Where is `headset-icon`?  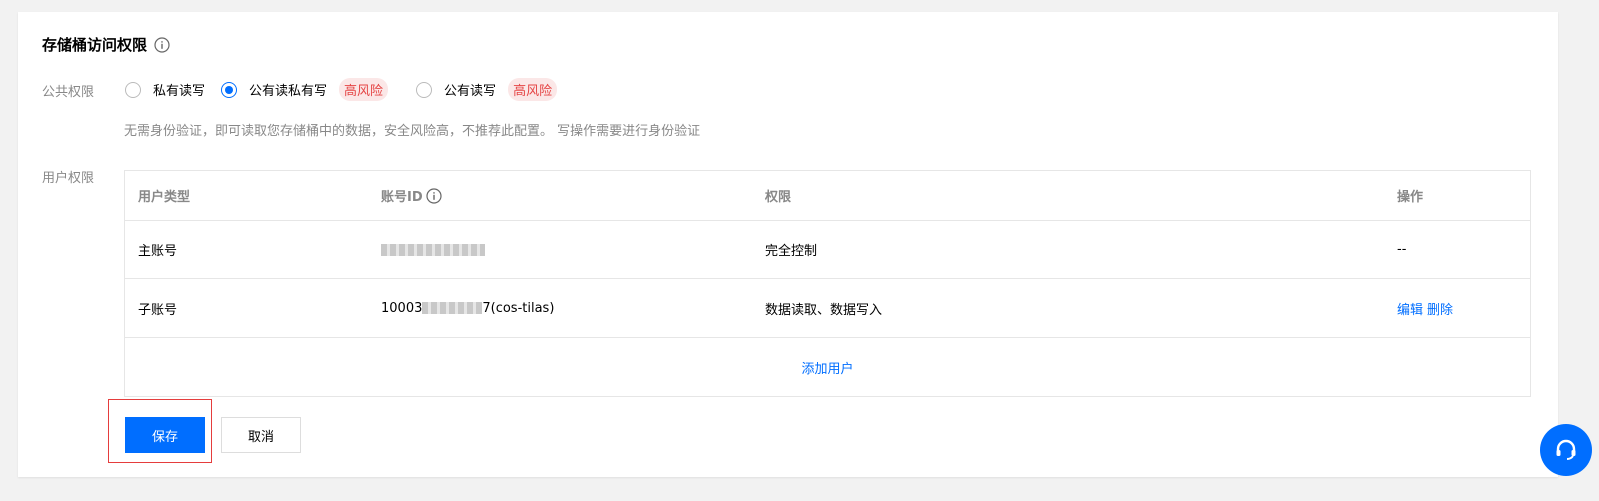
headset-icon is located at coordinates (1566, 449).